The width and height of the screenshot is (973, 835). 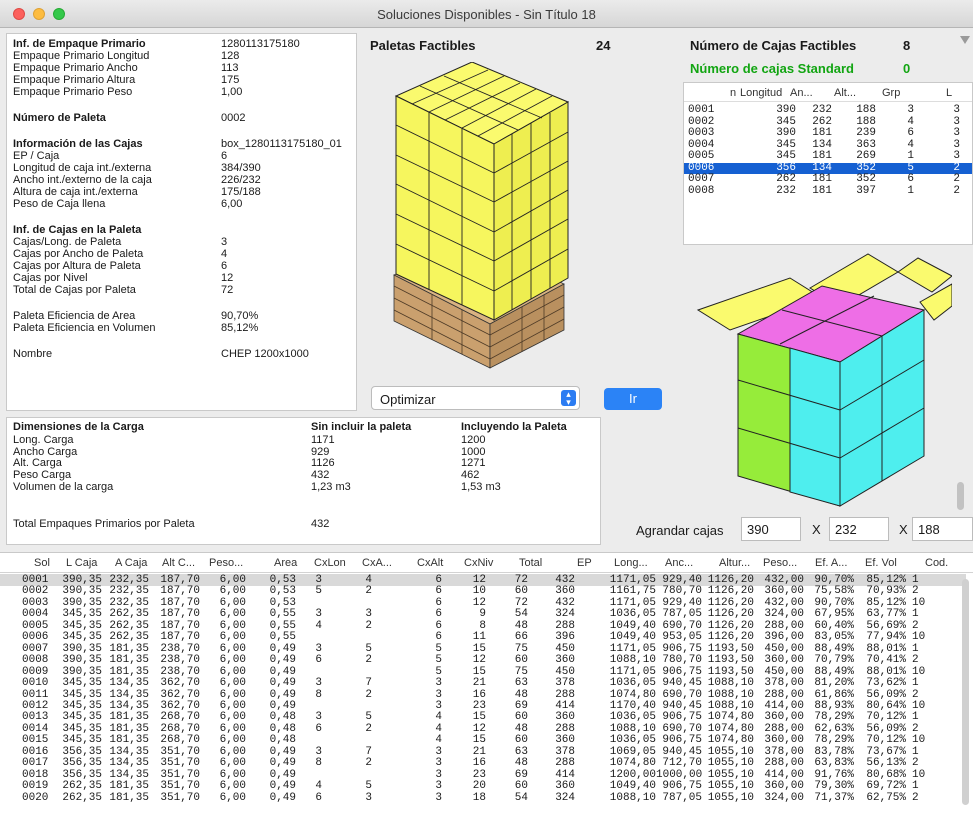 What do you see at coordinates (81, 563) in the screenshot?
I see `solutions-column-header: L Caja` at bounding box center [81, 563].